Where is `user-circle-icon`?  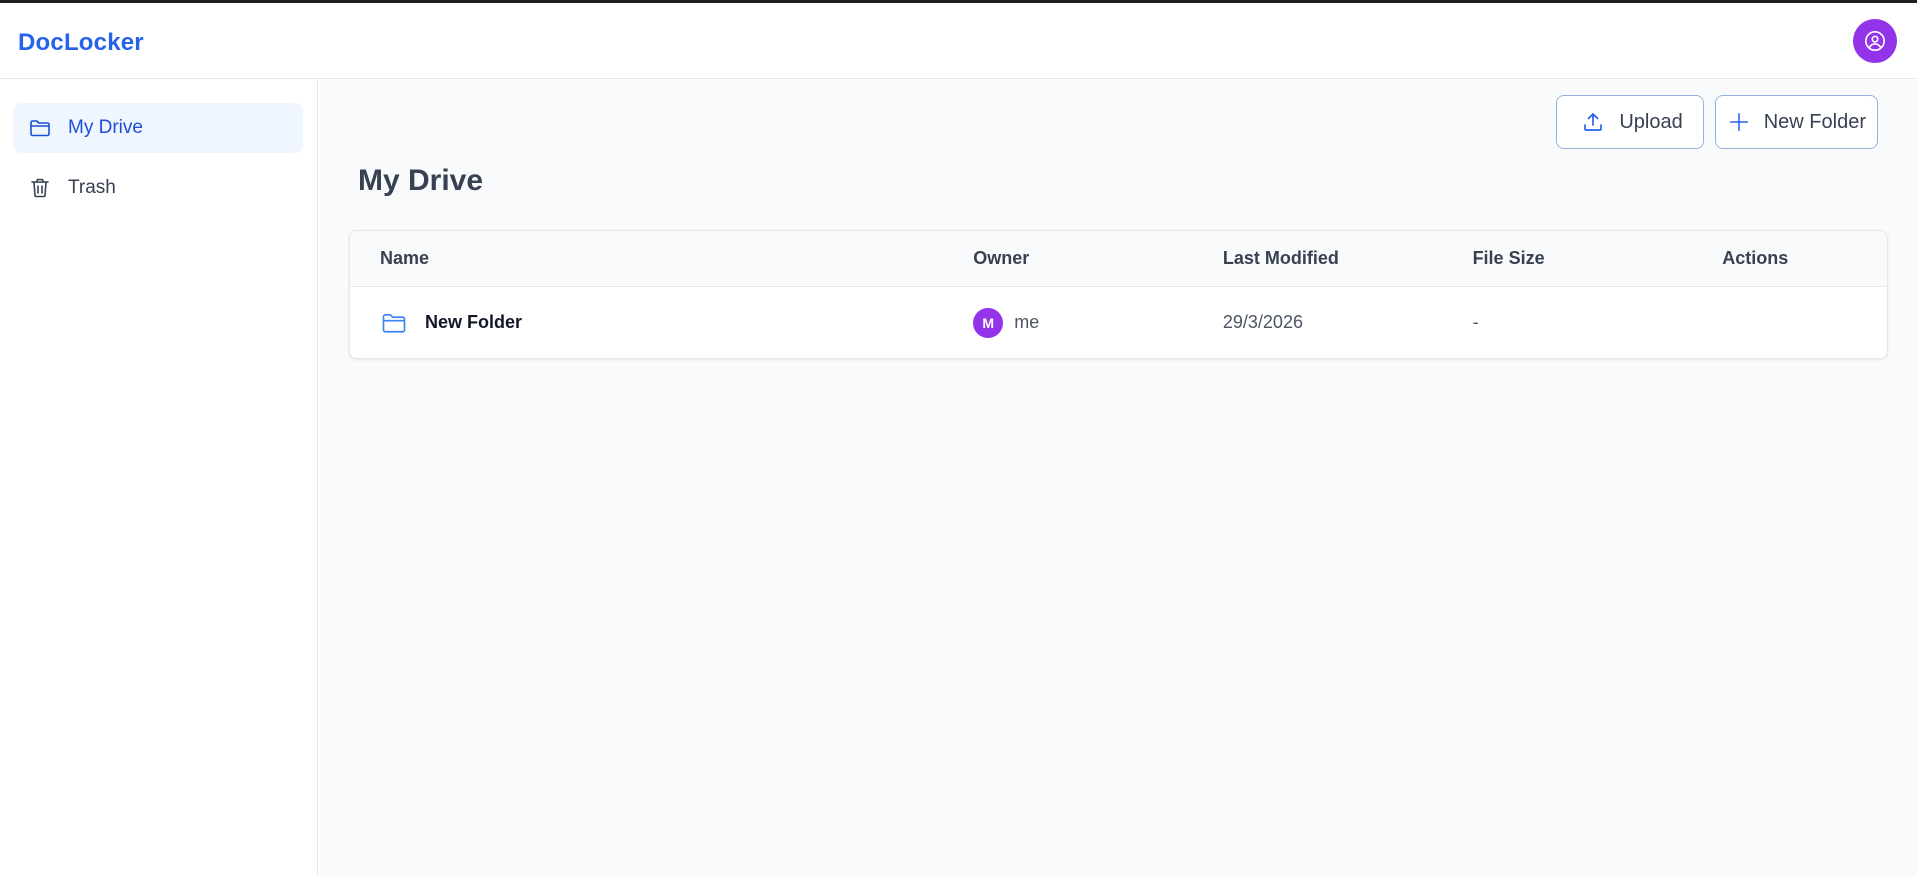 user-circle-icon is located at coordinates (1875, 41).